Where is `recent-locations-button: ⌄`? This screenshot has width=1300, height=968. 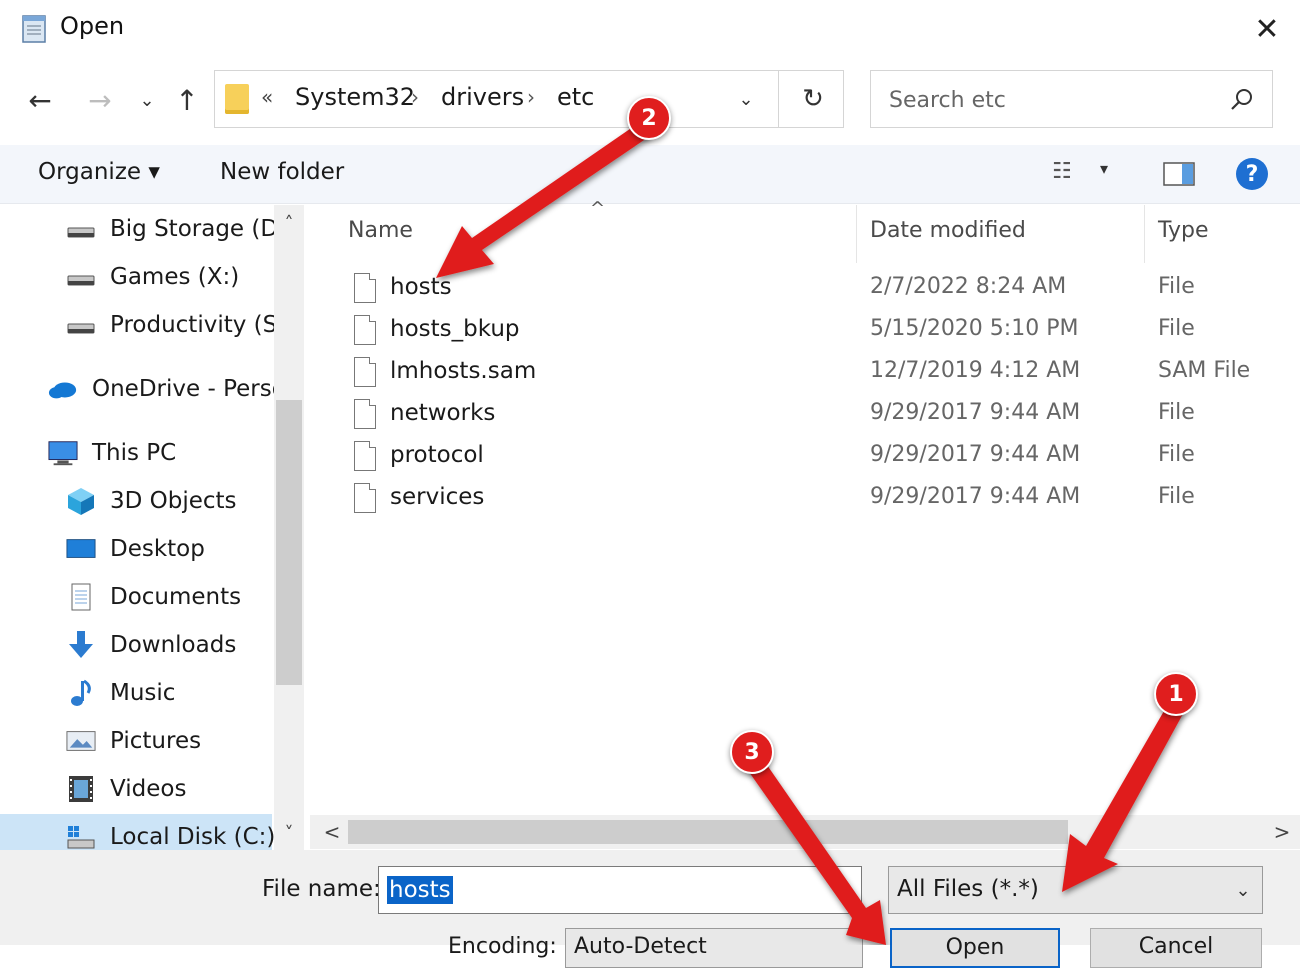
recent-locations-button: ⌄ is located at coordinates (147, 100).